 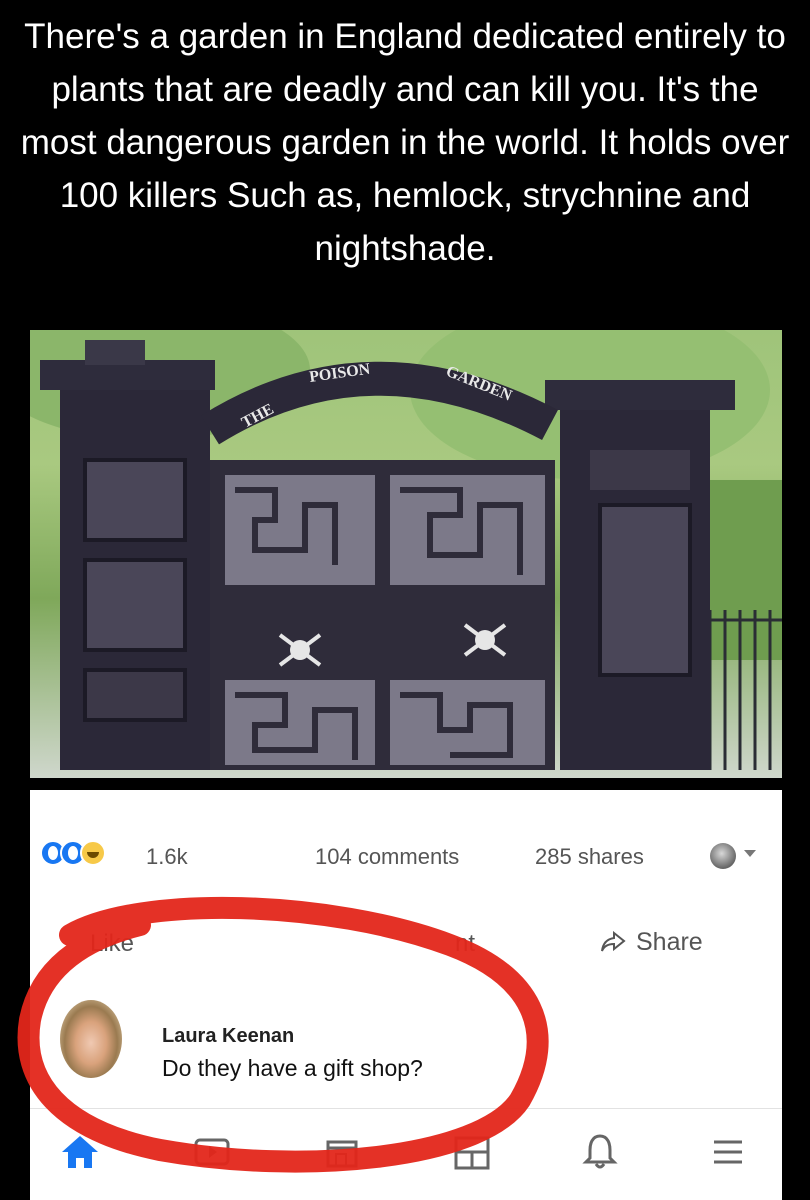 What do you see at coordinates (167, 857) in the screenshot?
I see `reactions-count: 1.6k` at bounding box center [167, 857].